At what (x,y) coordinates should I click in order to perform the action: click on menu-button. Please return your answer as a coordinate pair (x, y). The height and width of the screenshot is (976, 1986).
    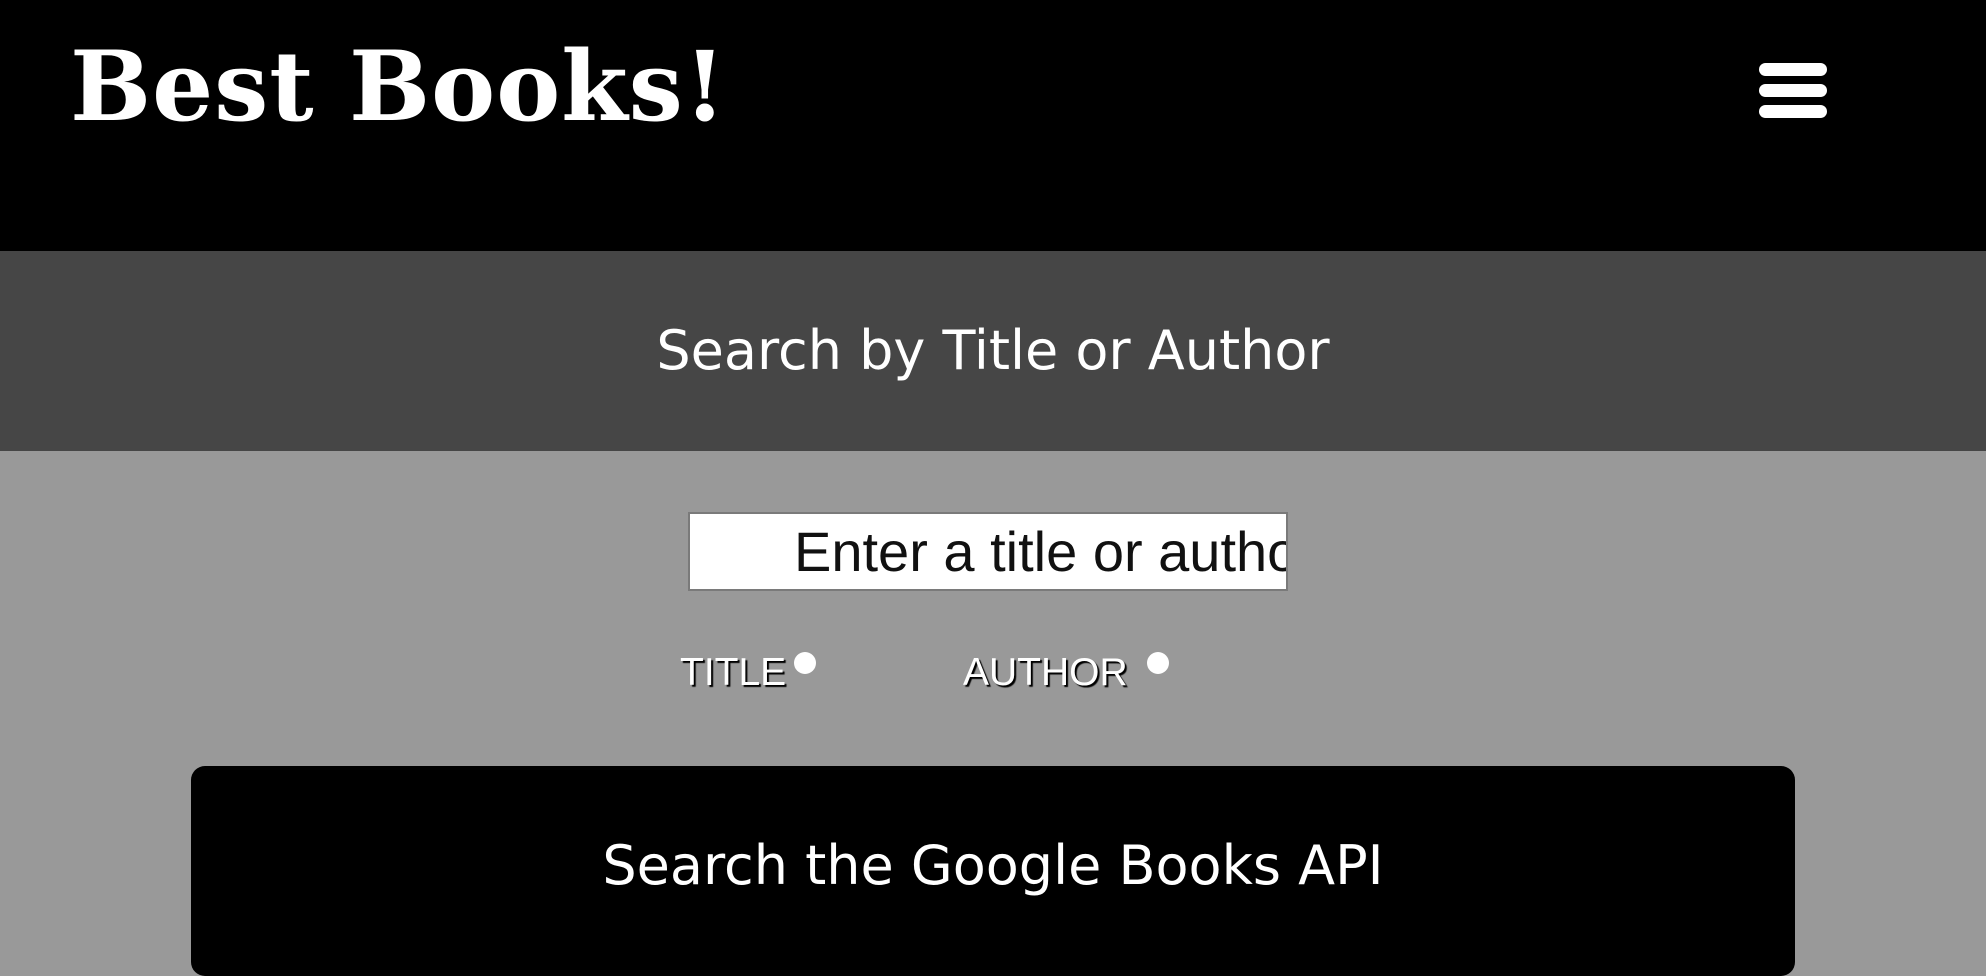
    Looking at the image, I should click on (1793, 91).